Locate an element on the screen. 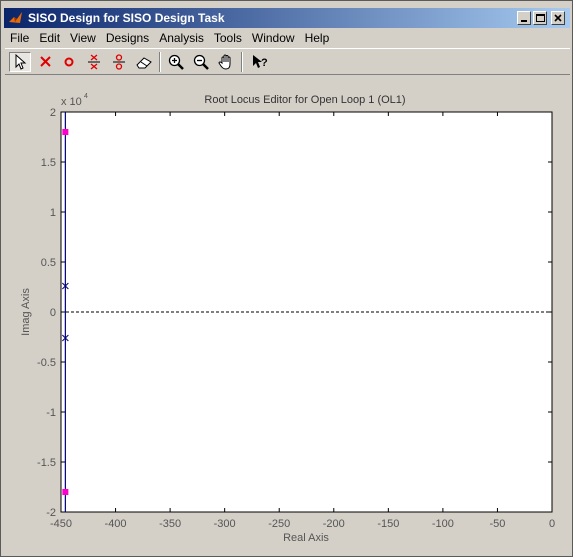 The height and width of the screenshot is (557, 573). y-tick-label: 0 is located at coordinates (53, 313).